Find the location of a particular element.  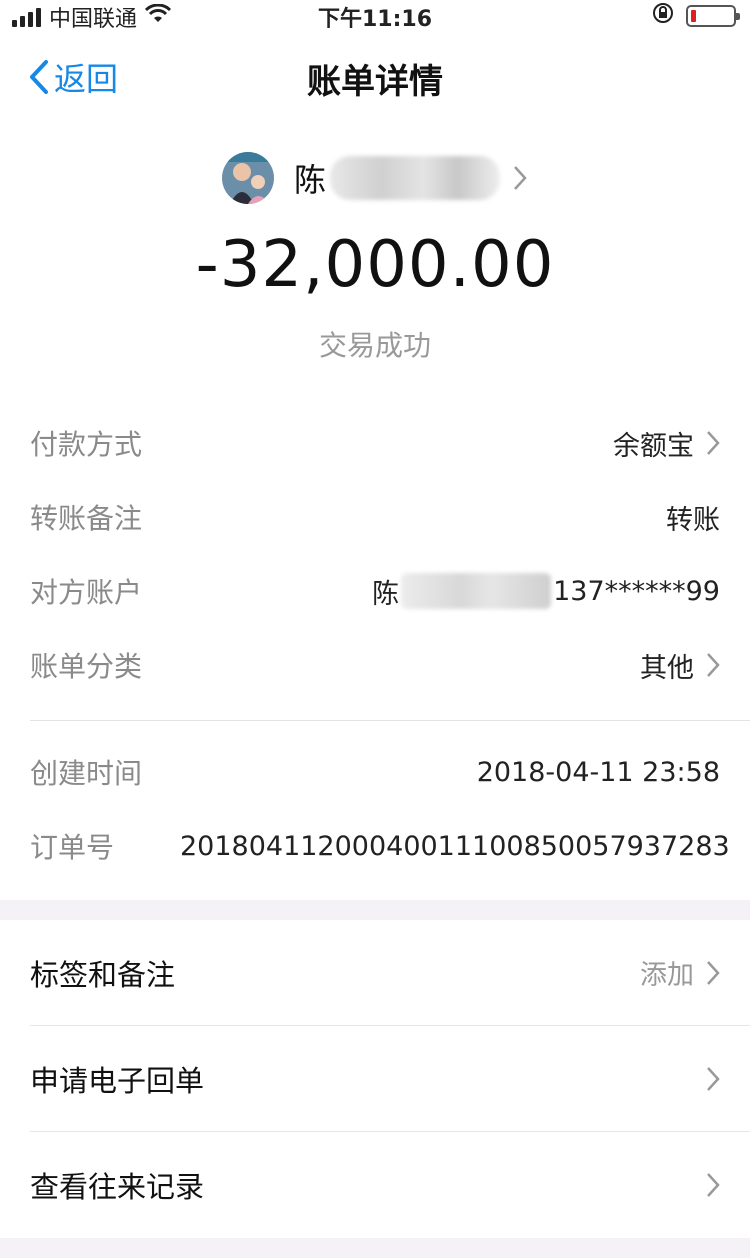

detail-row-payment-method: 付款方式 余额宝 is located at coordinates (375, 443).